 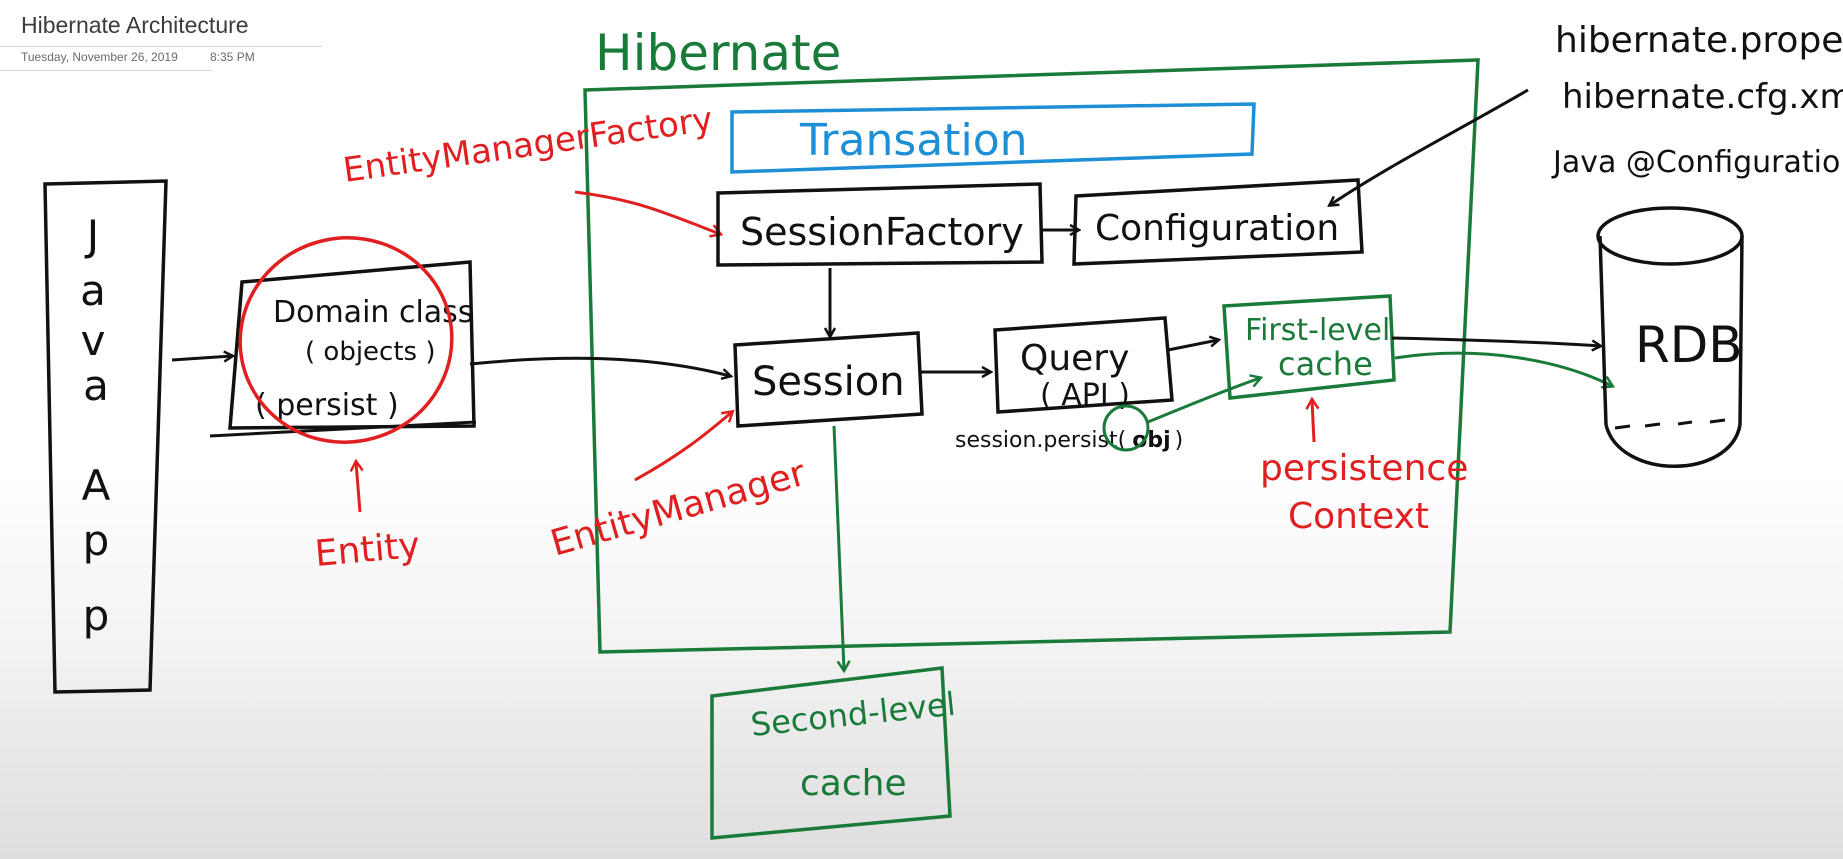 I want to click on first-level-cache-label: First-level, so click(x=1317, y=330).